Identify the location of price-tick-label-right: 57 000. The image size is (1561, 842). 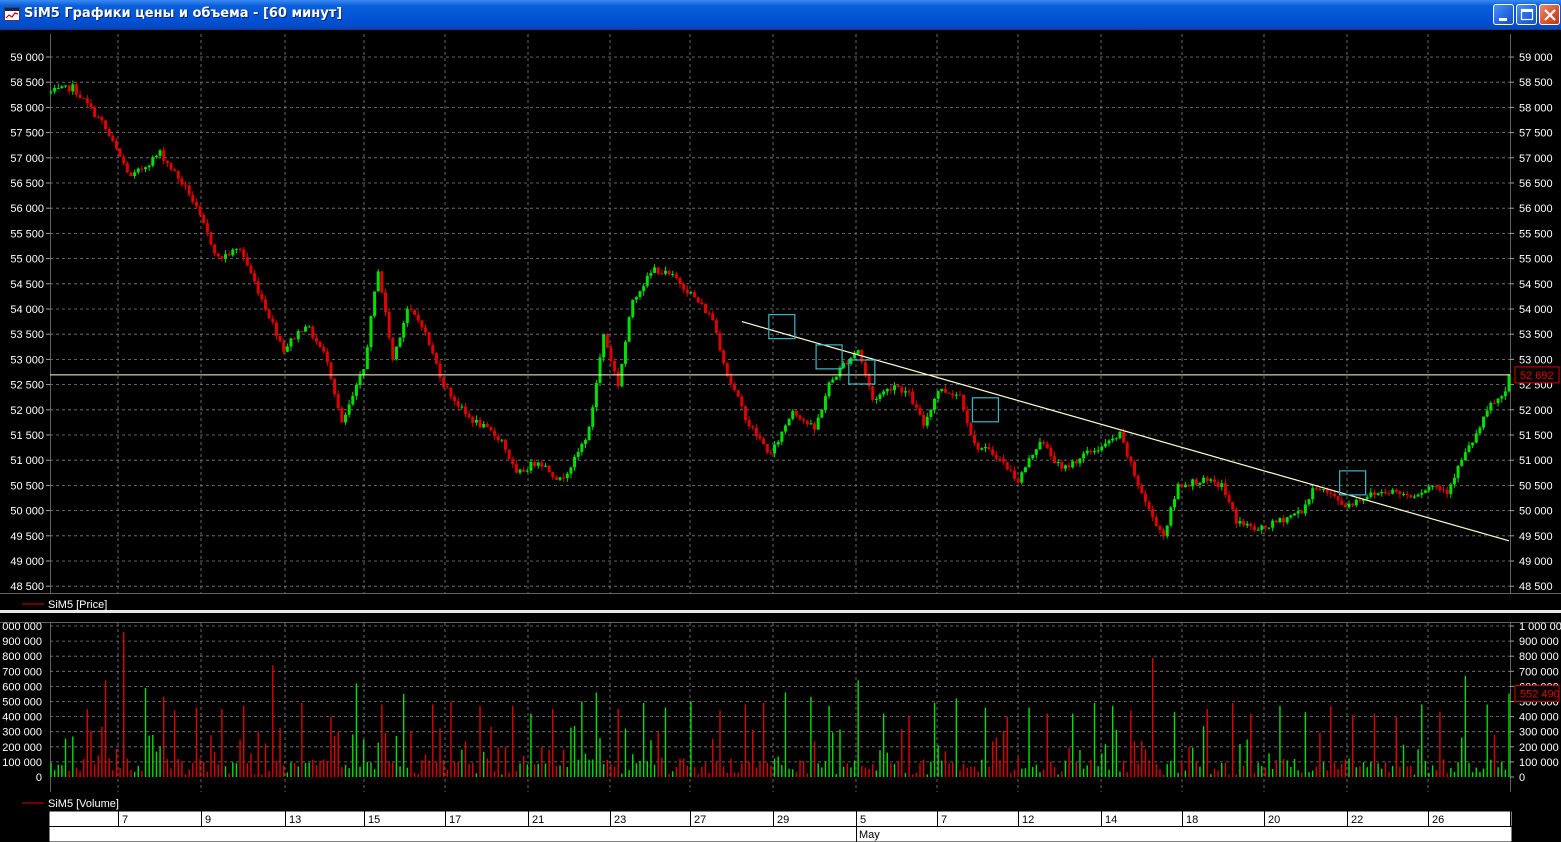
(1536, 159).